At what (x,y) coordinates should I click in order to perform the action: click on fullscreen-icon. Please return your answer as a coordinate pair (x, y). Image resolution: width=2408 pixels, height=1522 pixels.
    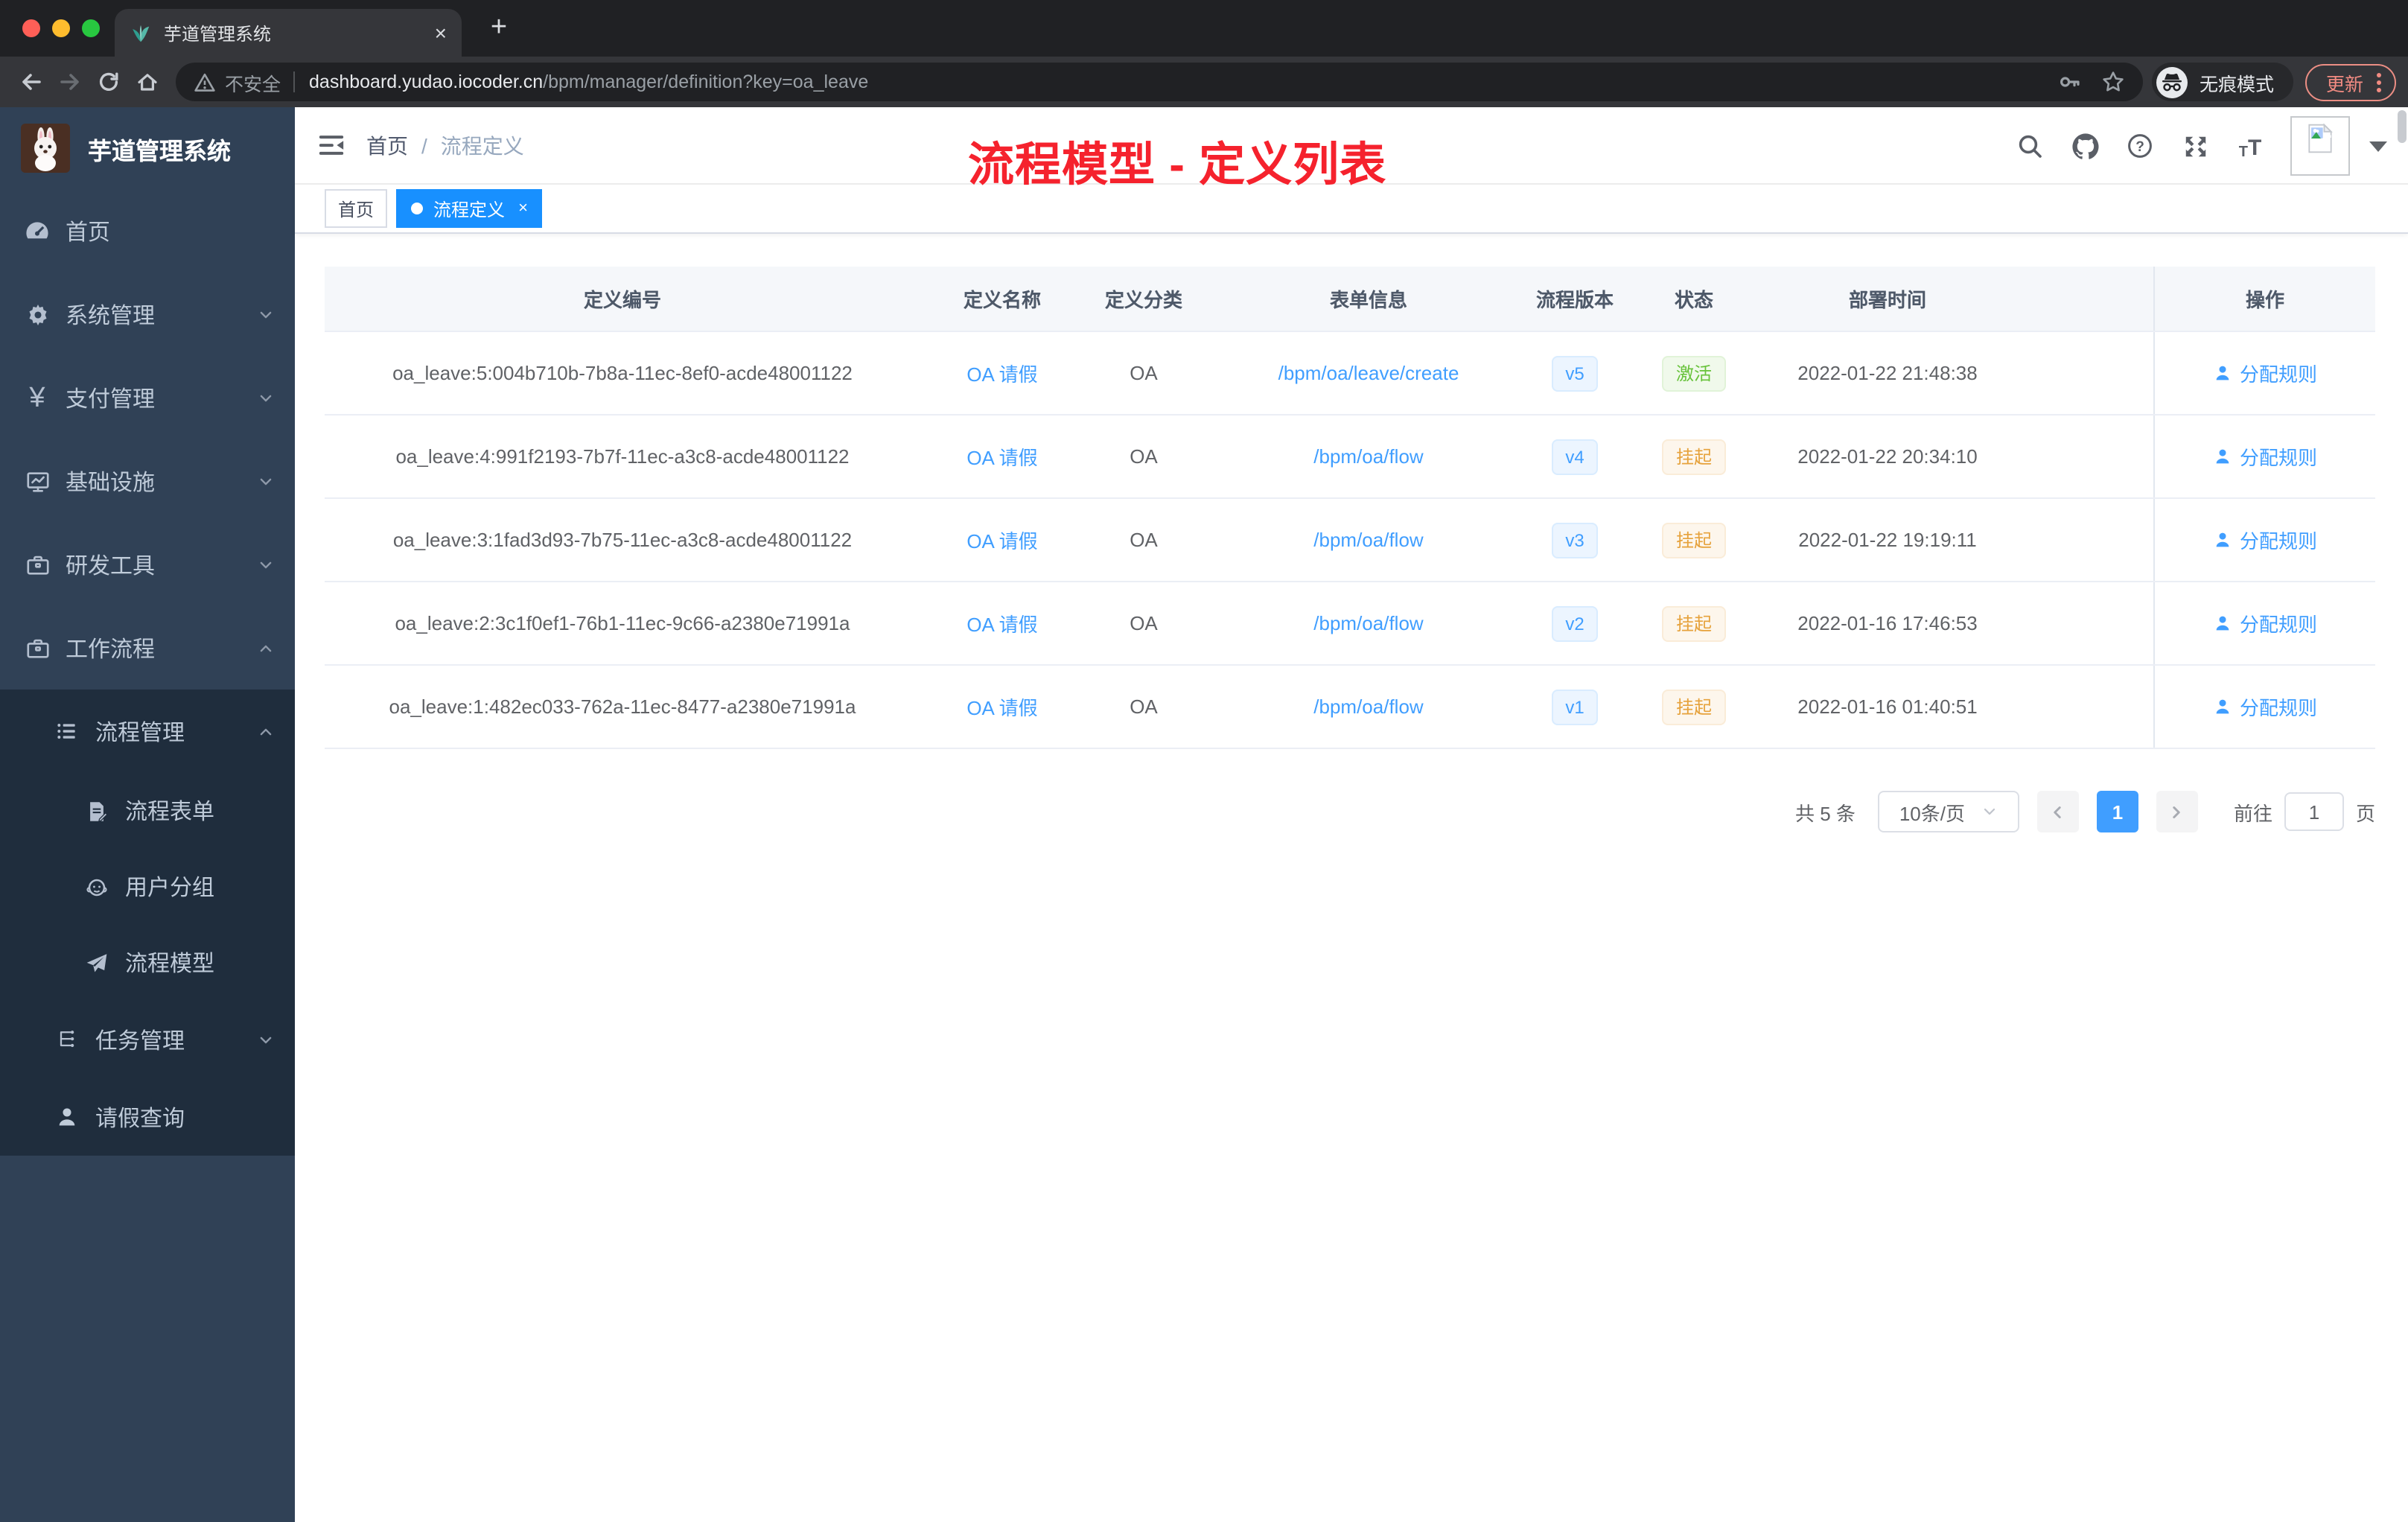
    Looking at the image, I should click on (2195, 146).